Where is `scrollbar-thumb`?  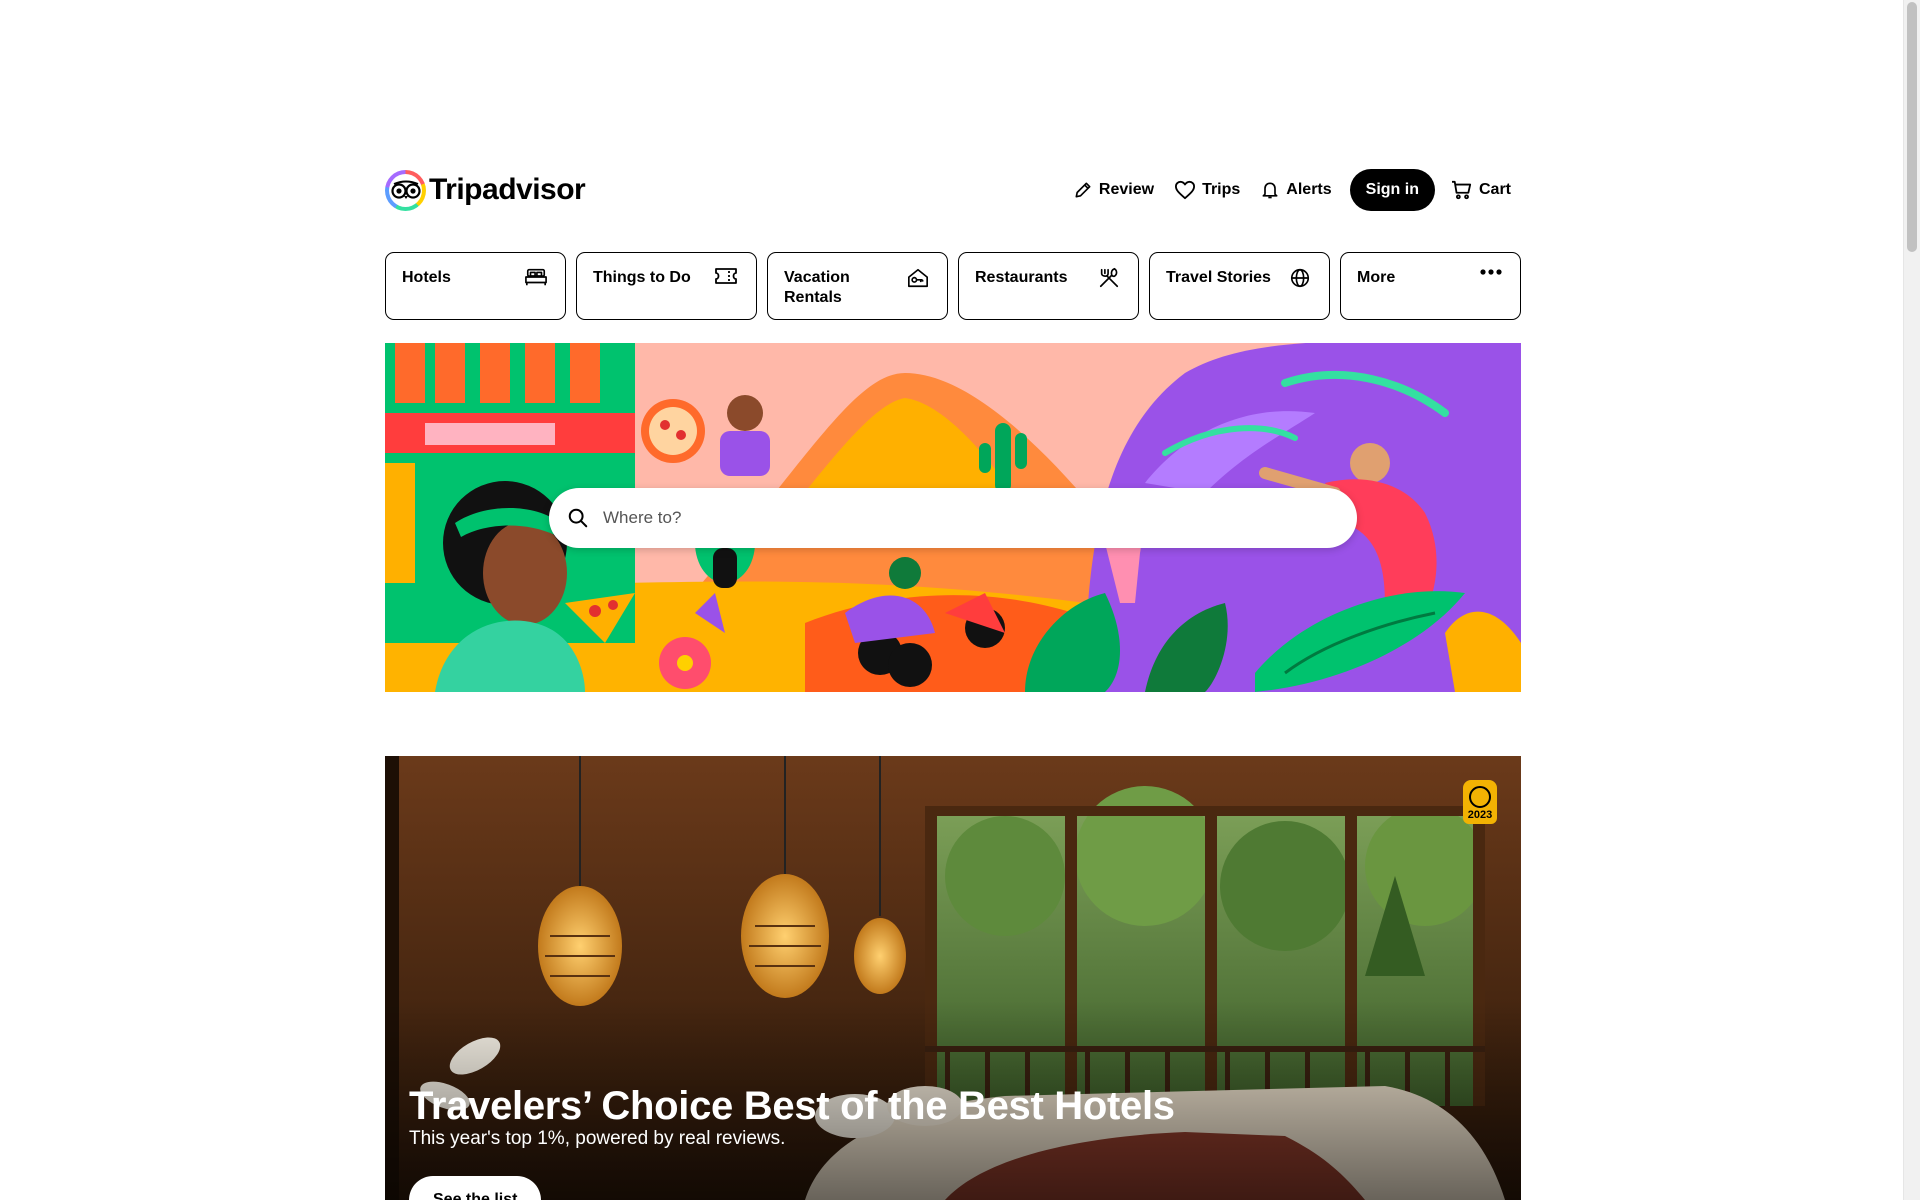 scrollbar-thumb is located at coordinates (1912, 127).